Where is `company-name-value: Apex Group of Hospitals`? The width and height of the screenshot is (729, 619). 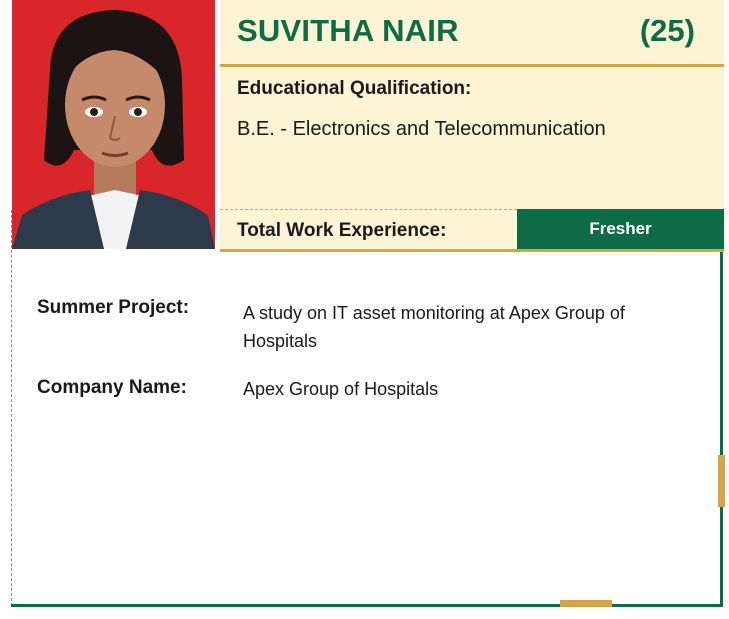 company-name-value: Apex Group of Hospitals is located at coordinates (341, 389).